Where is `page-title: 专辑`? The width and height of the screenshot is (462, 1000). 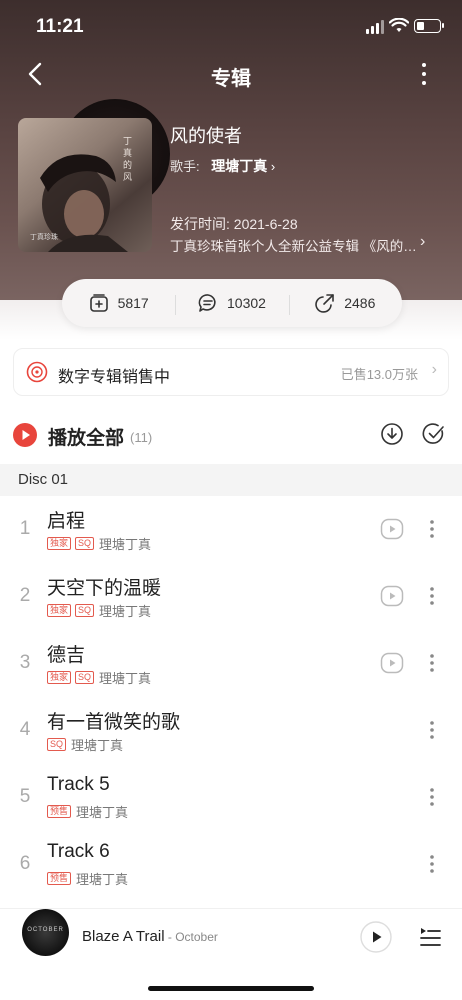 page-title: 专辑 is located at coordinates (231, 79).